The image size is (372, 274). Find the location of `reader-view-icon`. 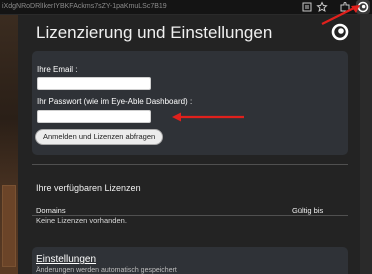

reader-view-icon is located at coordinates (307, 7).